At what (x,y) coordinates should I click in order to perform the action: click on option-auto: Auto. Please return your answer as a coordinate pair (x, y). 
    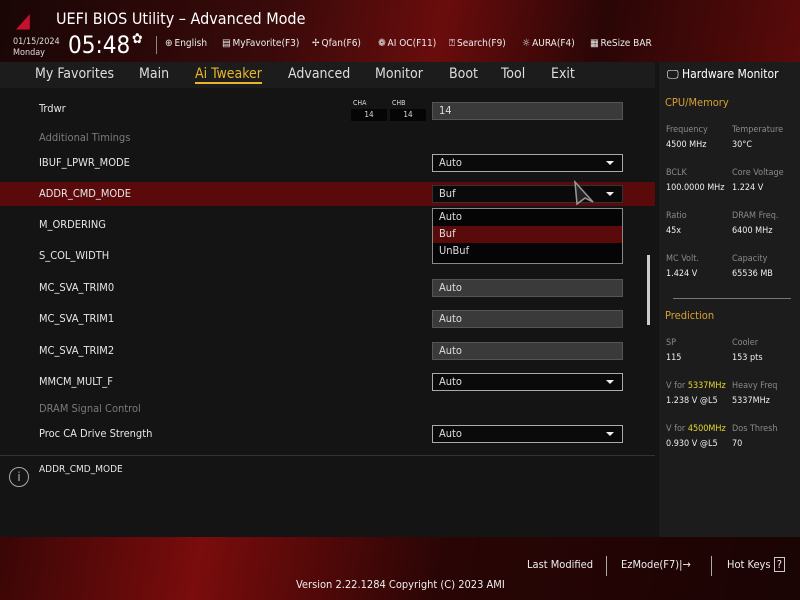
    Looking at the image, I should click on (527, 217).